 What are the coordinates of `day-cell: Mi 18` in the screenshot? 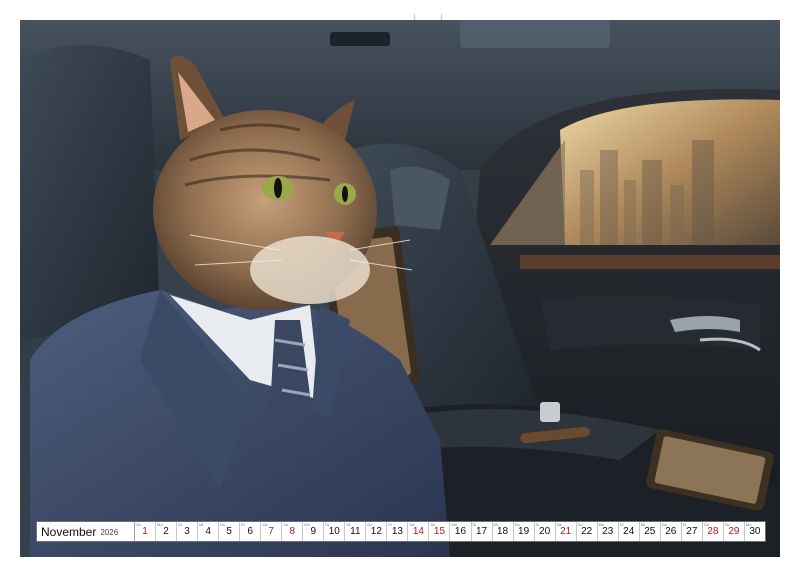 It's located at (503, 531).